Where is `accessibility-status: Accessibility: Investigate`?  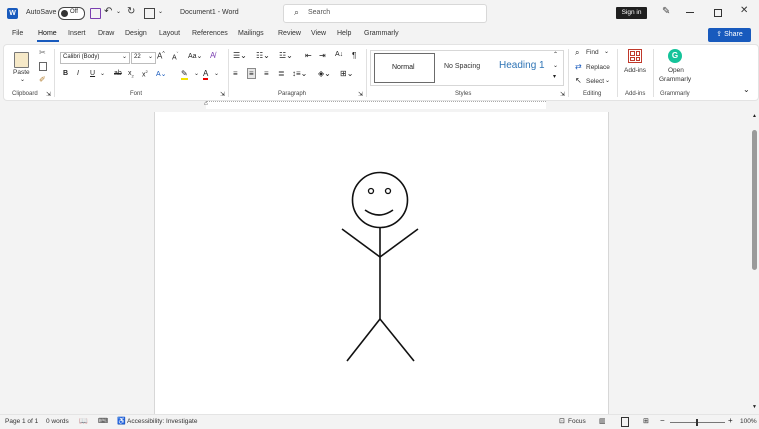 accessibility-status: Accessibility: Investigate is located at coordinates (162, 421).